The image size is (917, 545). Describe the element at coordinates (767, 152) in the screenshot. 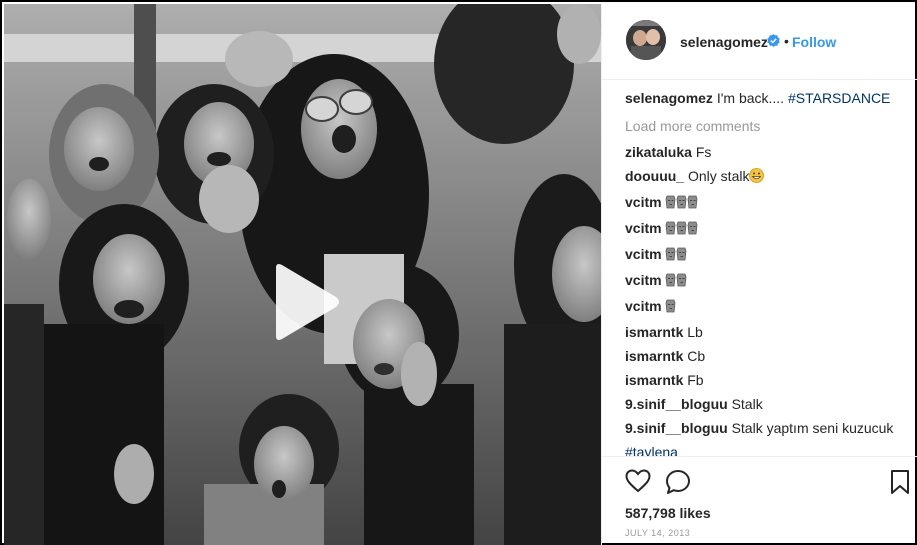

I see `comment-row: zikataluka Fs` at that location.